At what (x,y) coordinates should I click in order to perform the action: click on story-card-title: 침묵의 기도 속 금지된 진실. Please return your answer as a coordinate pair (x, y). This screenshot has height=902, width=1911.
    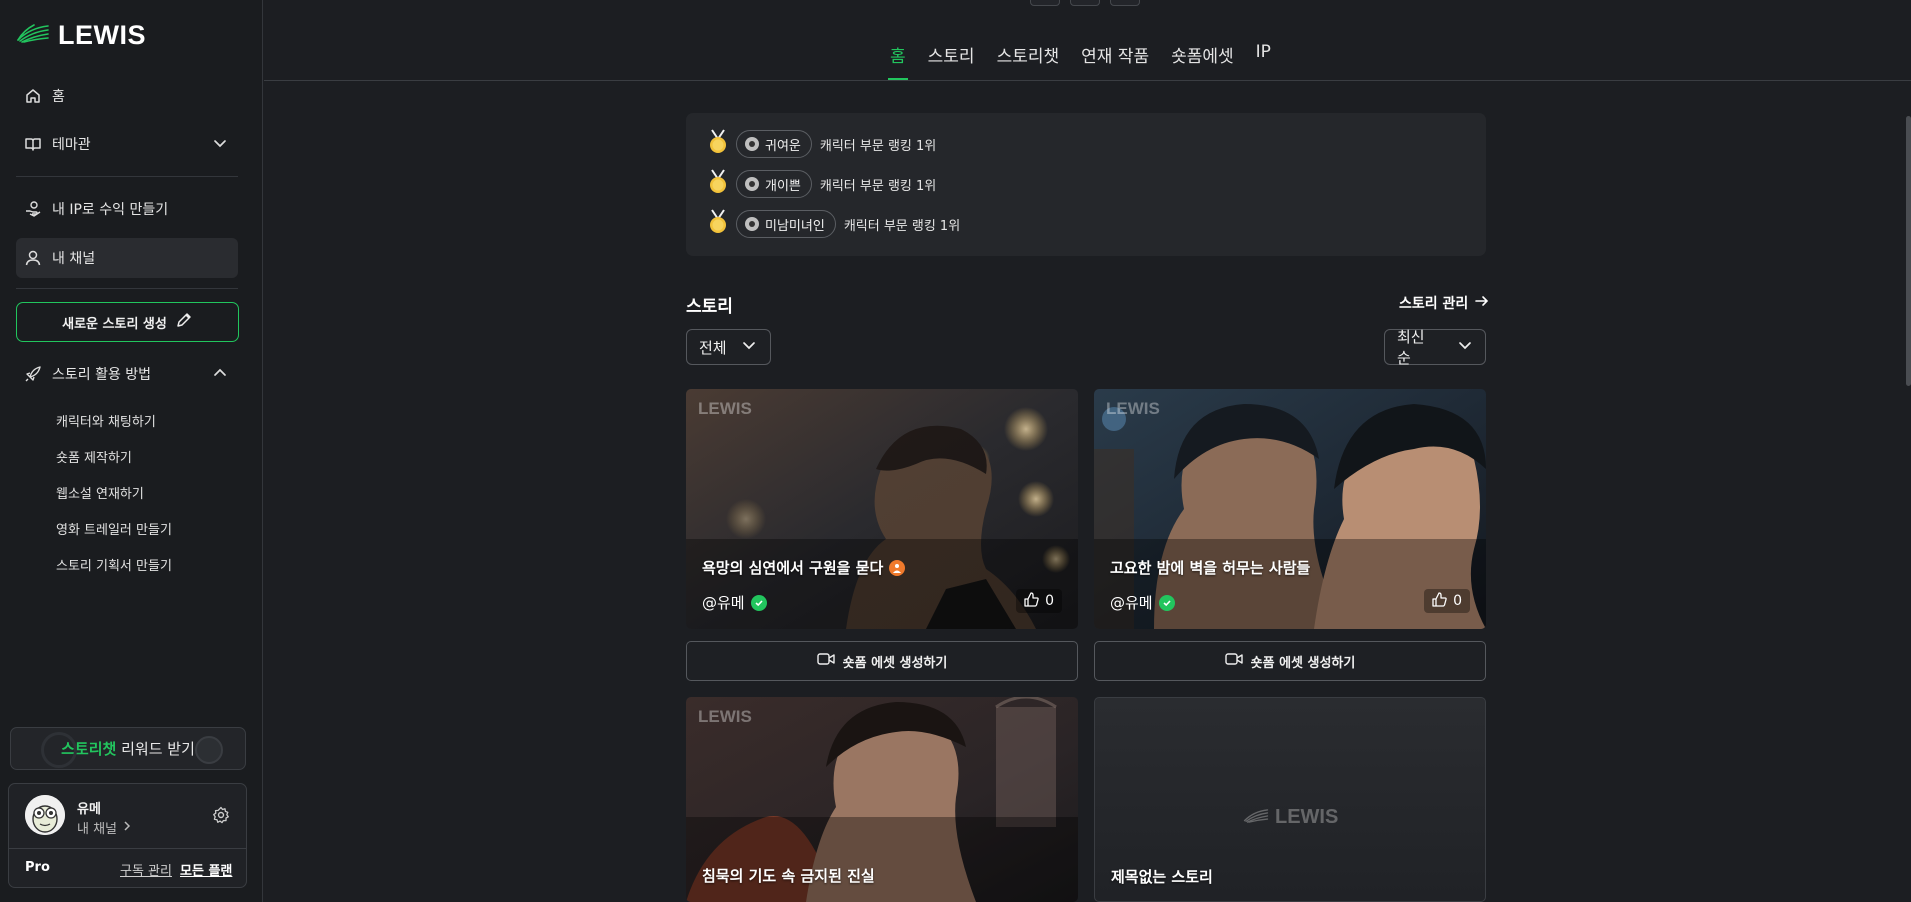
    Looking at the image, I should click on (788, 875).